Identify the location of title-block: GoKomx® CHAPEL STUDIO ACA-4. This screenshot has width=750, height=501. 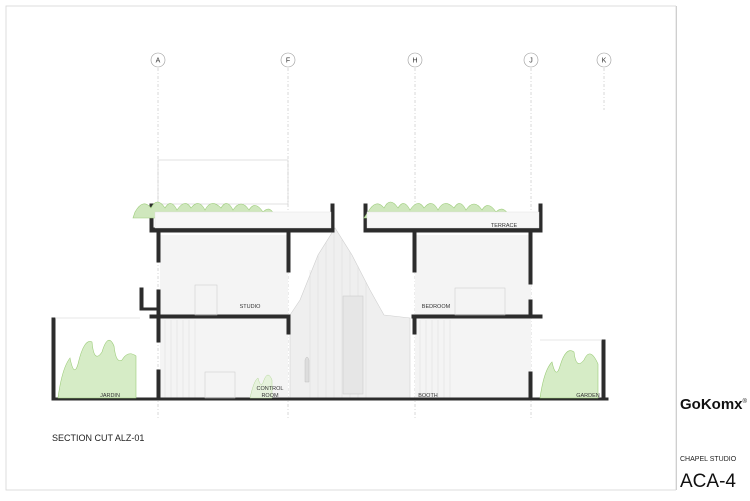
(711, 249).